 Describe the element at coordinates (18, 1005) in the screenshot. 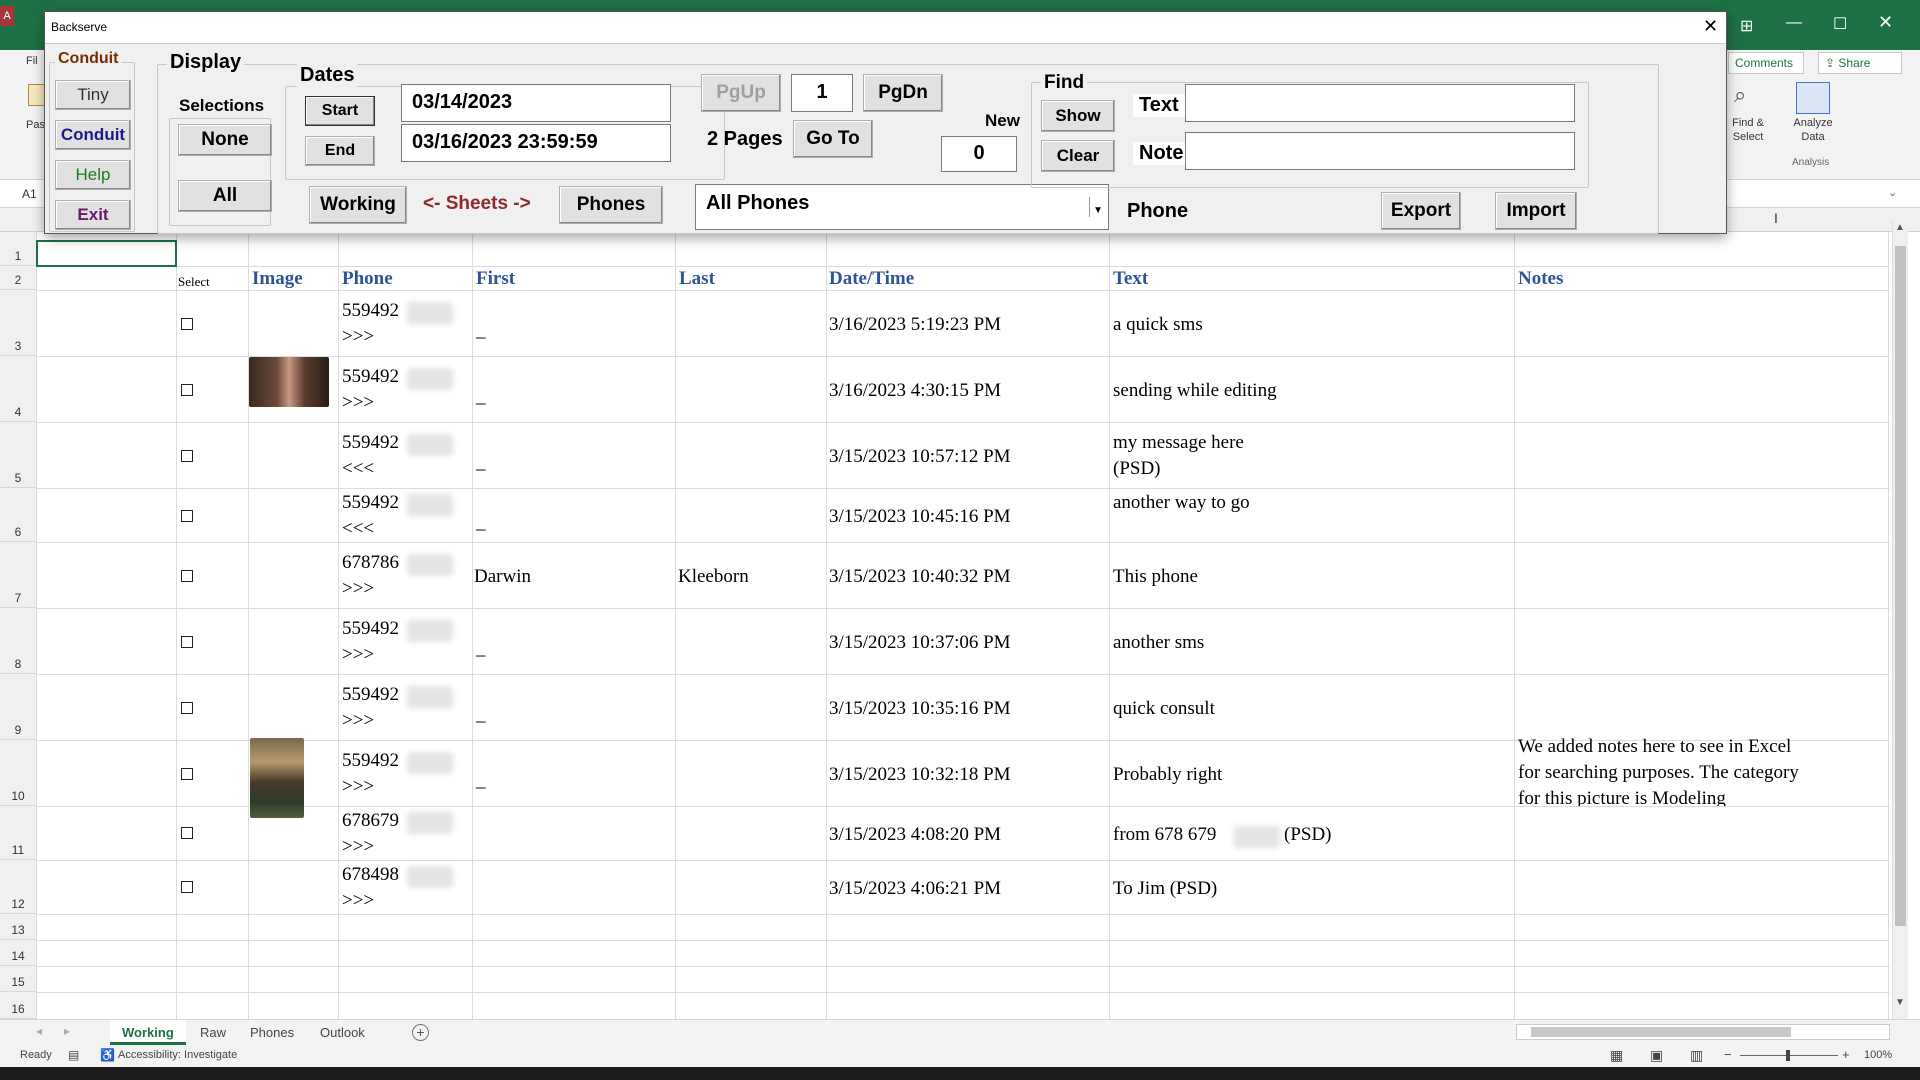

I see `row-header: 16` at that location.